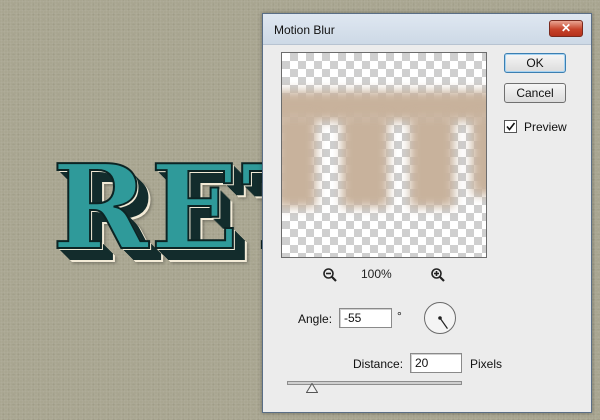  I want to click on check-icon, so click(511, 126).